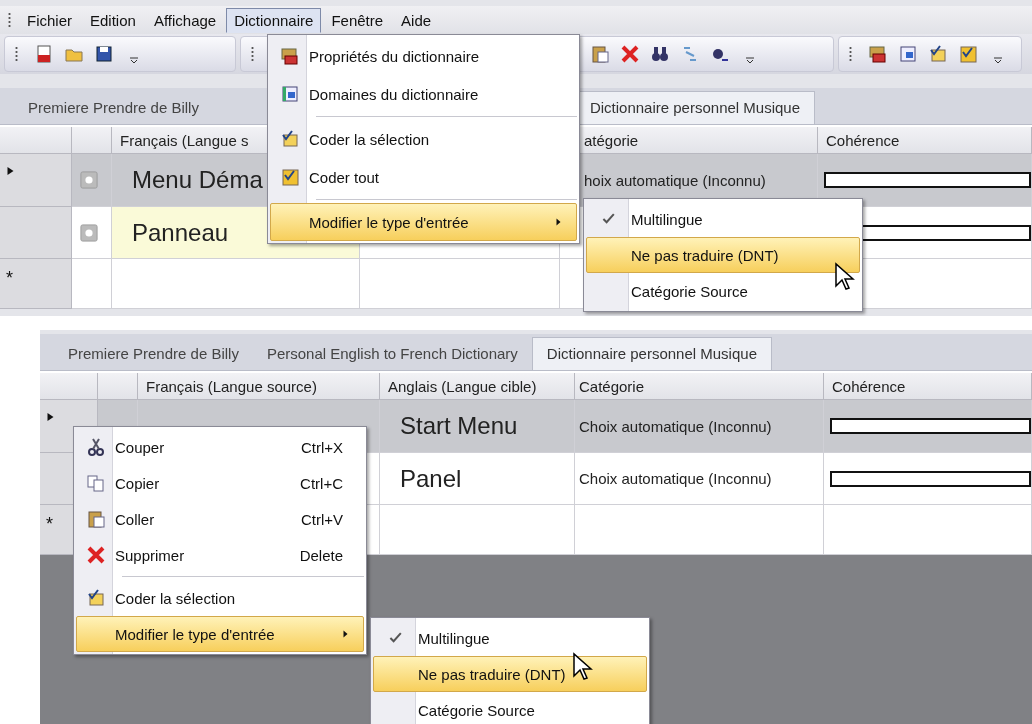 Image resolution: width=1032 pixels, height=724 pixels. What do you see at coordinates (113, 20) in the screenshot?
I see `menu-bar-item: Edition` at bounding box center [113, 20].